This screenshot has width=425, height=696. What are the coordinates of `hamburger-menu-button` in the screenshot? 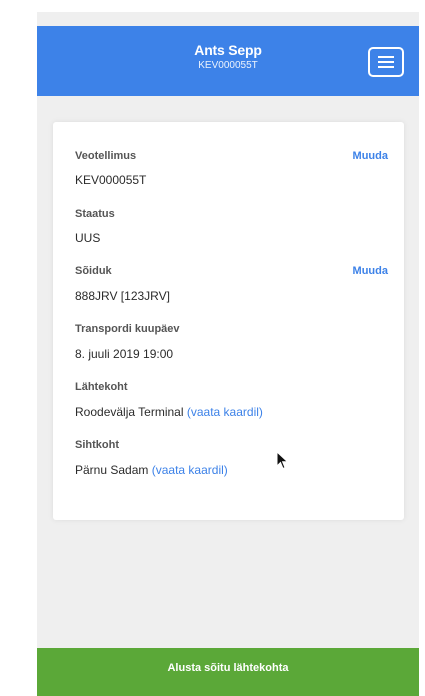 It's located at (386, 62).